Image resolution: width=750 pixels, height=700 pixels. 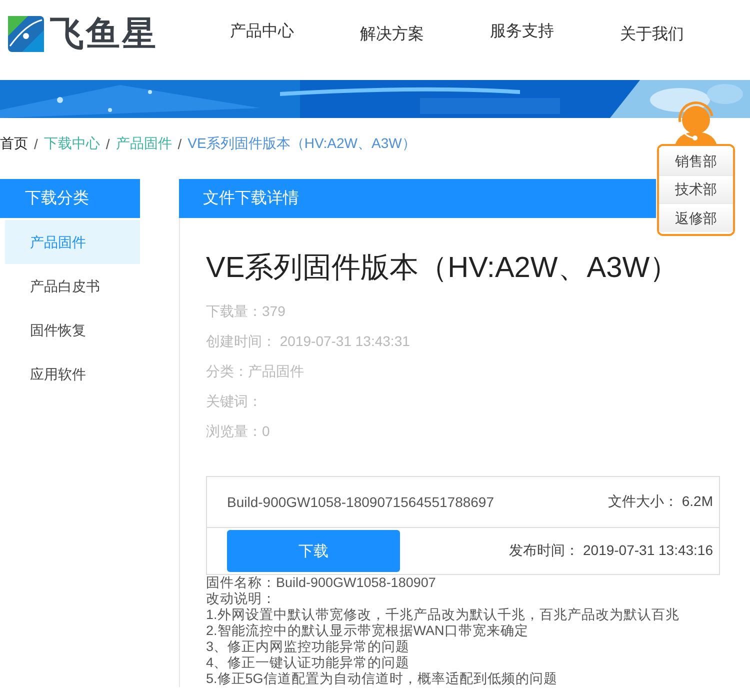 What do you see at coordinates (660, 502) in the screenshot?
I see `file-size: 文件大小： 6.2M` at bounding box center [660, 502].